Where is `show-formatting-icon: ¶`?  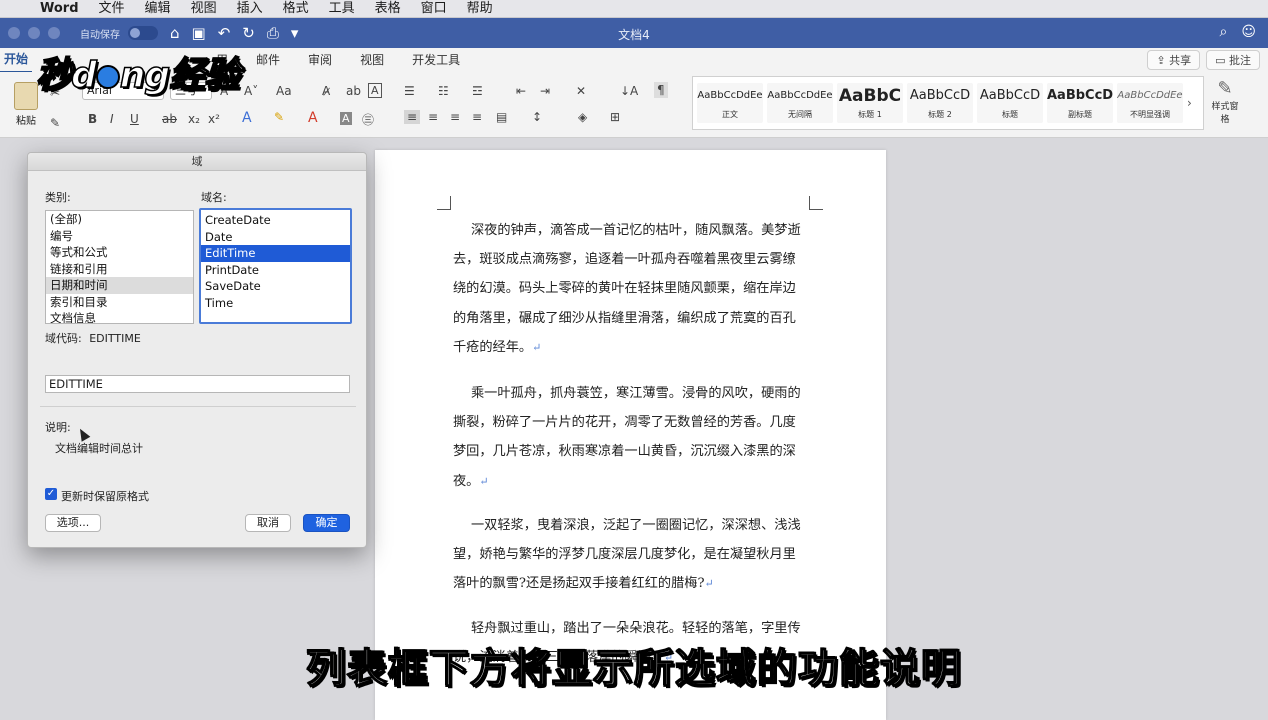 show-formatting-icon: ¶ is located at coordinates (661, 90).